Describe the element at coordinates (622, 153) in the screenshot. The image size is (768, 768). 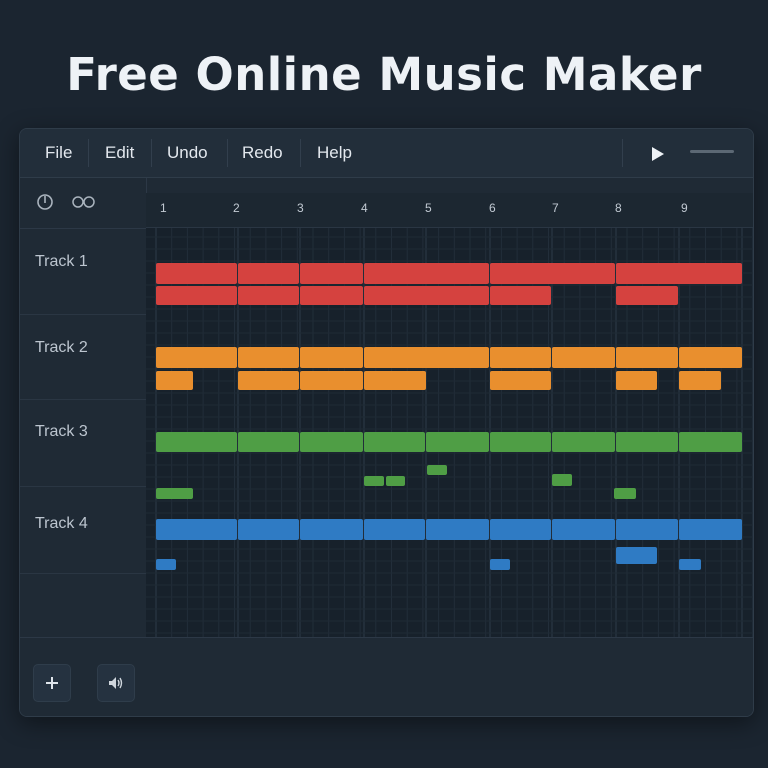
I see `menu-divider` at that location.